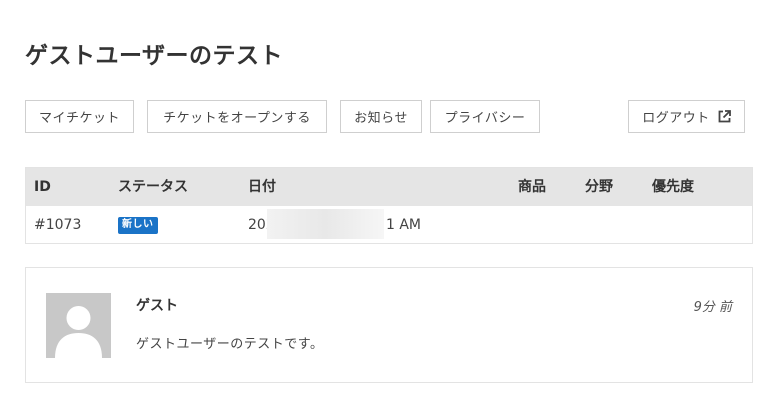 Image resolution: width=775 pixels, height=397 pixels. I want to click on status-badge: 新しい, so click(138, 225).